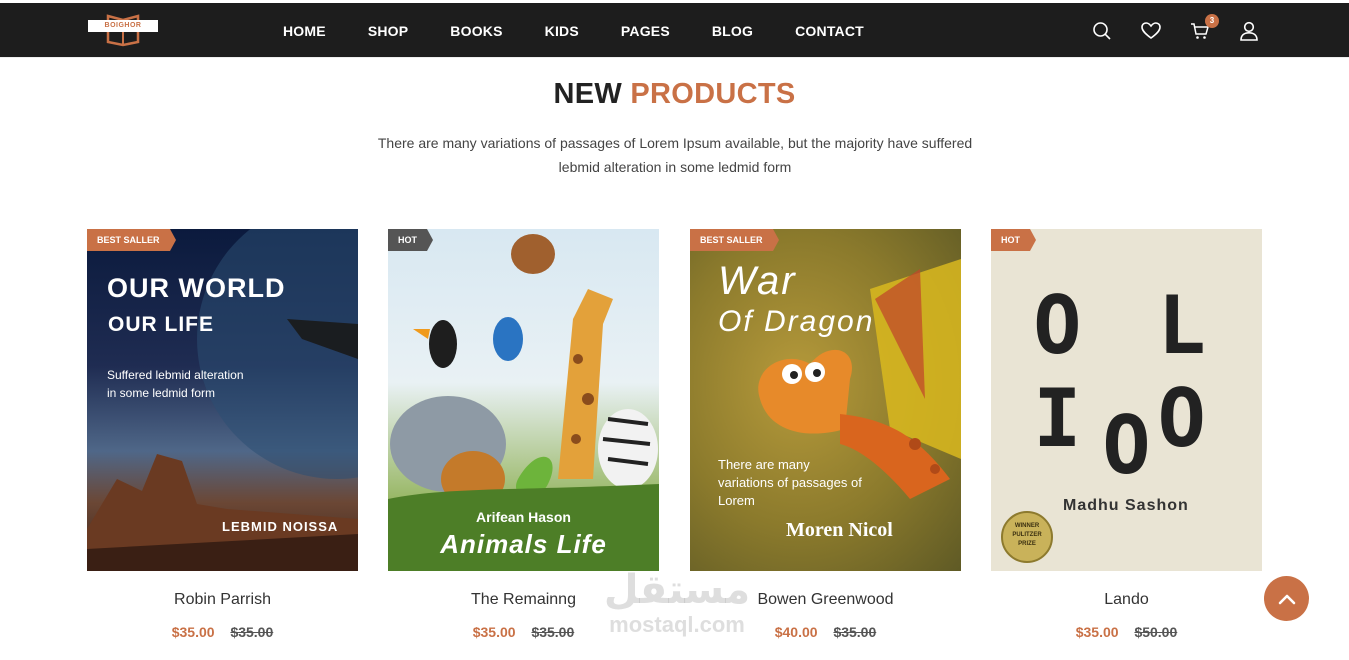 The width and height of the screenshot is (1349, 660). What do you see at coordinates (732, 31) in the screenshot?
I see `nav-blog: BLOG` at bounding box center [732, 31].